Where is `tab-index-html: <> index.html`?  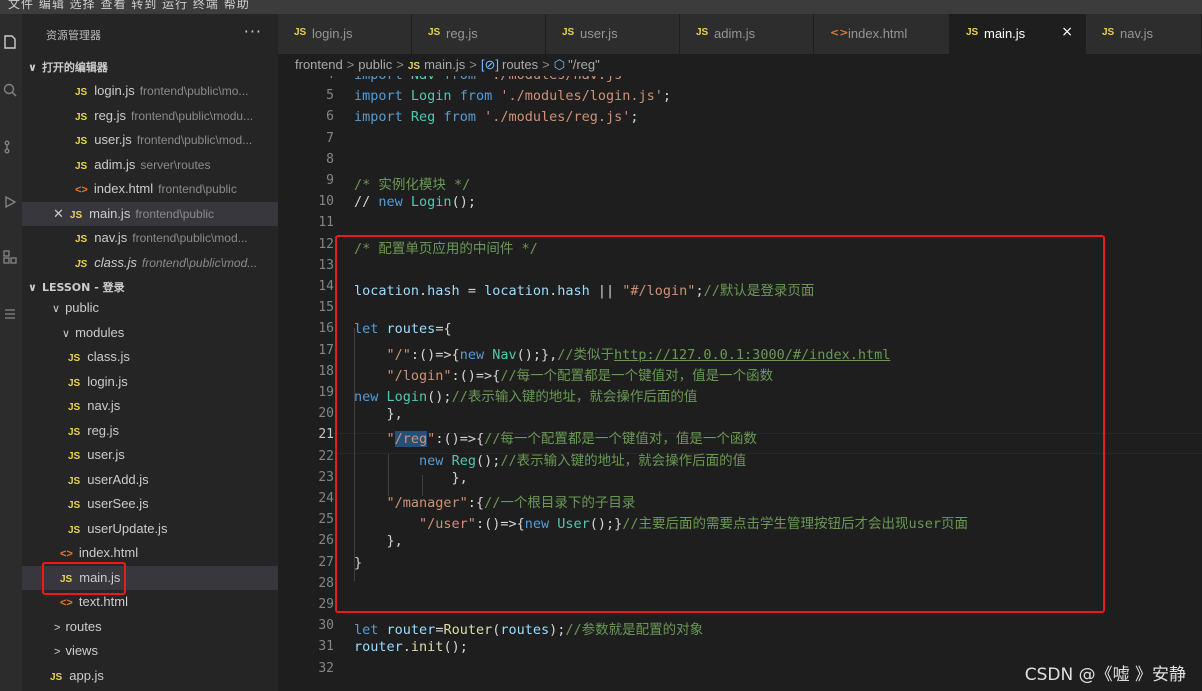 tab-index-html: <> index.html is located at coordinates (882, 34).